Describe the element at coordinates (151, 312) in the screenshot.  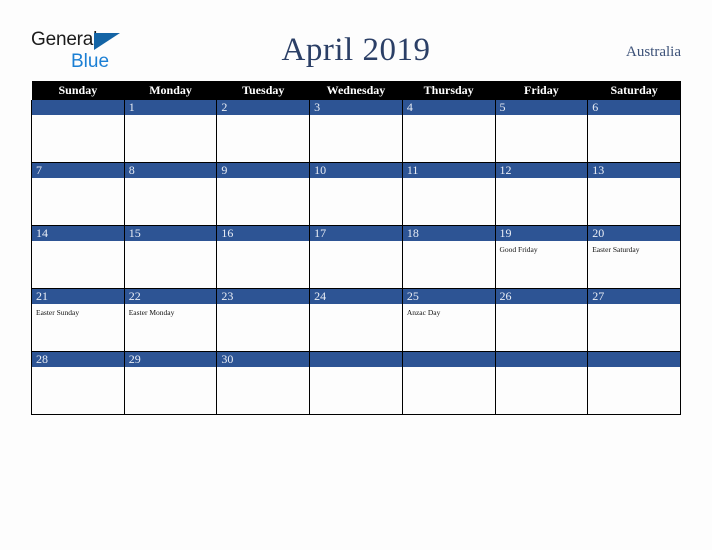
I see `day-event: Easter Monday` at that location.